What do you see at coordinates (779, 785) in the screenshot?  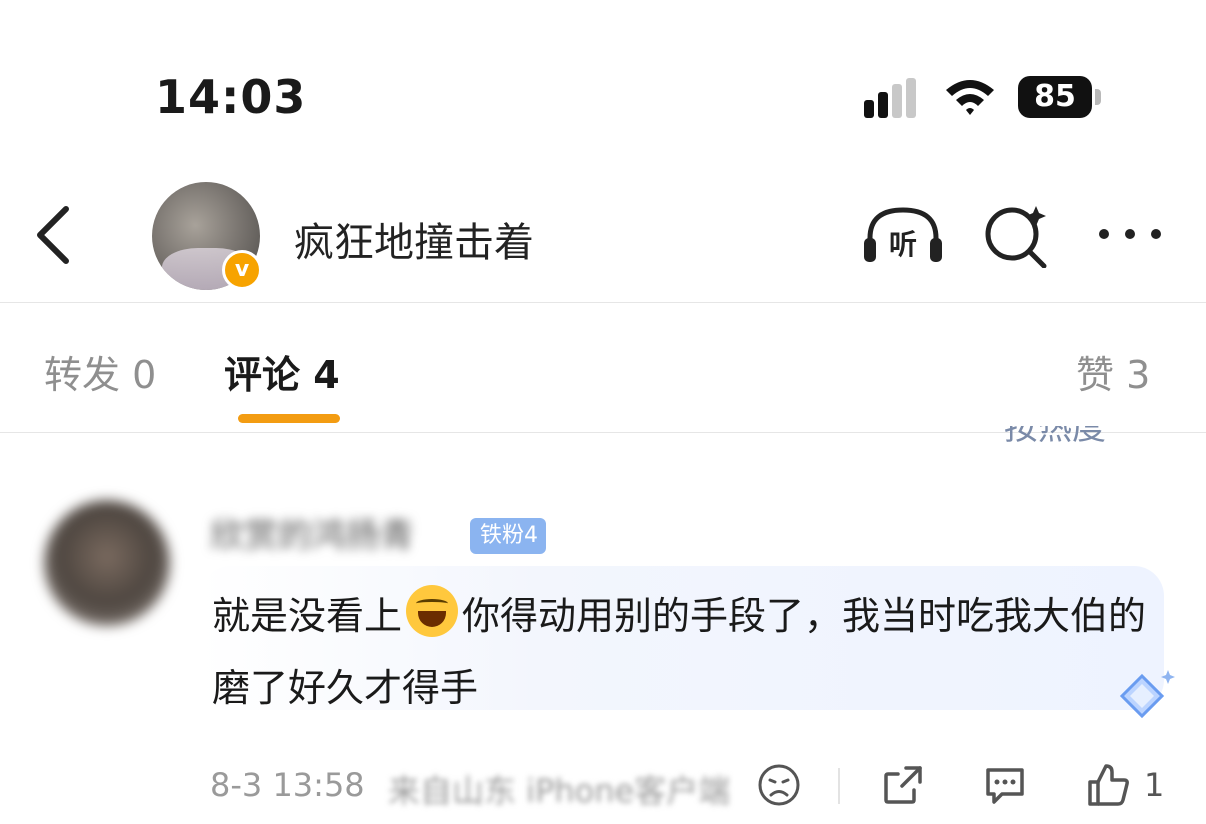 I see `sad-face-icon` at bounding box center [779, 785].